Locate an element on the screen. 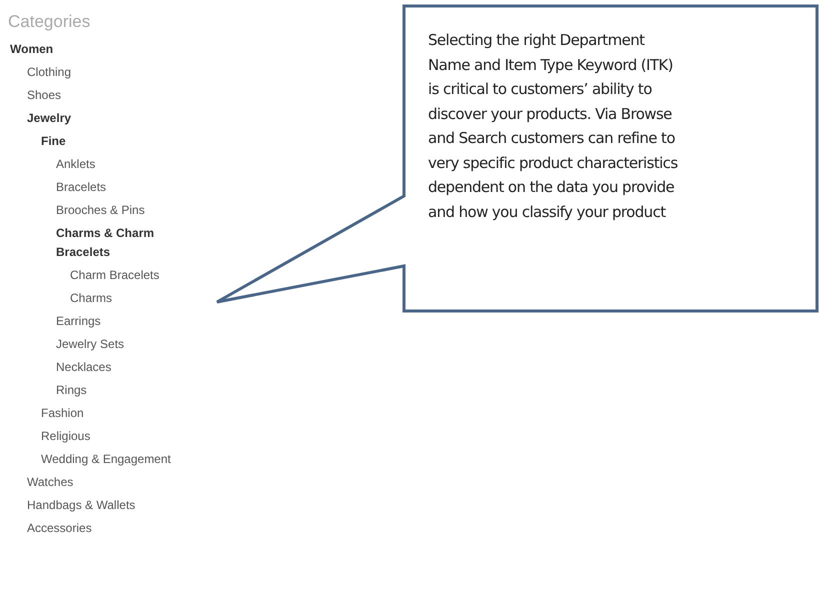 The height and width of the screenshot is (594, 819). category-link: Earrings is located at coordinates (78, 321).